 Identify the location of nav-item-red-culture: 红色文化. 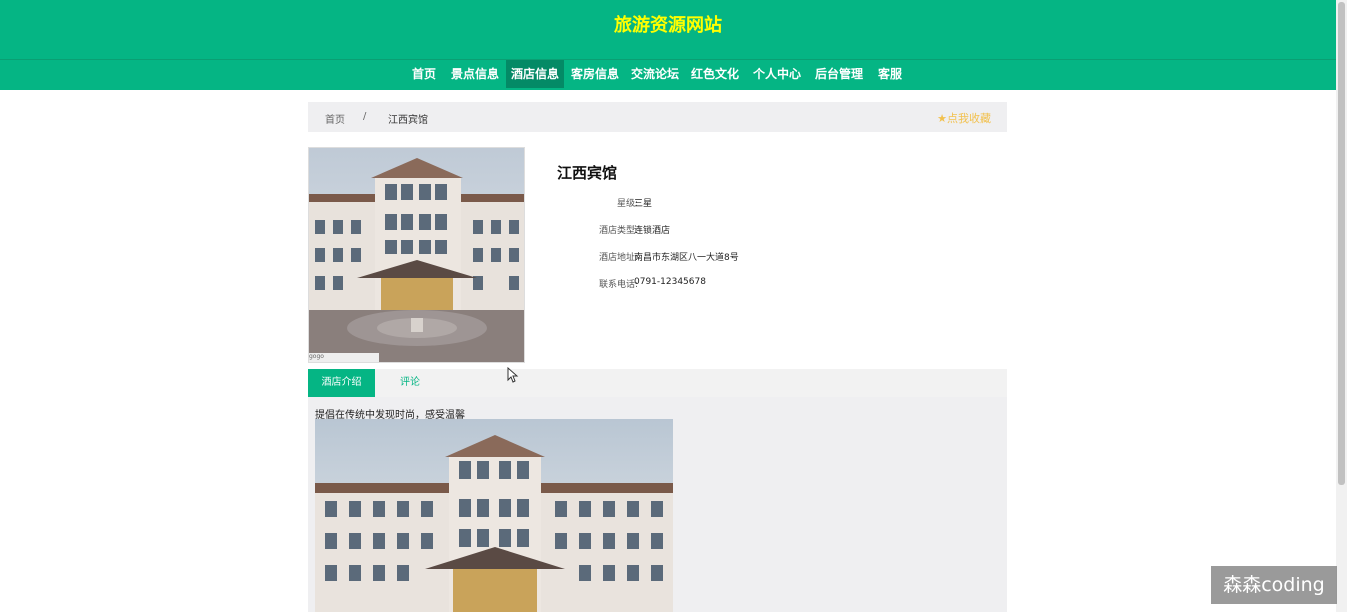
(715, 74).